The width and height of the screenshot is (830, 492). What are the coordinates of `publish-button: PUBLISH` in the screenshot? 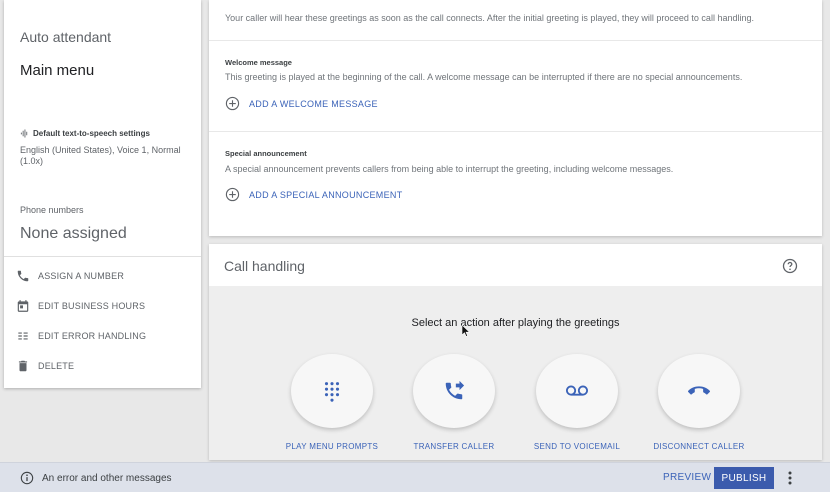 It's located at (744, 478).